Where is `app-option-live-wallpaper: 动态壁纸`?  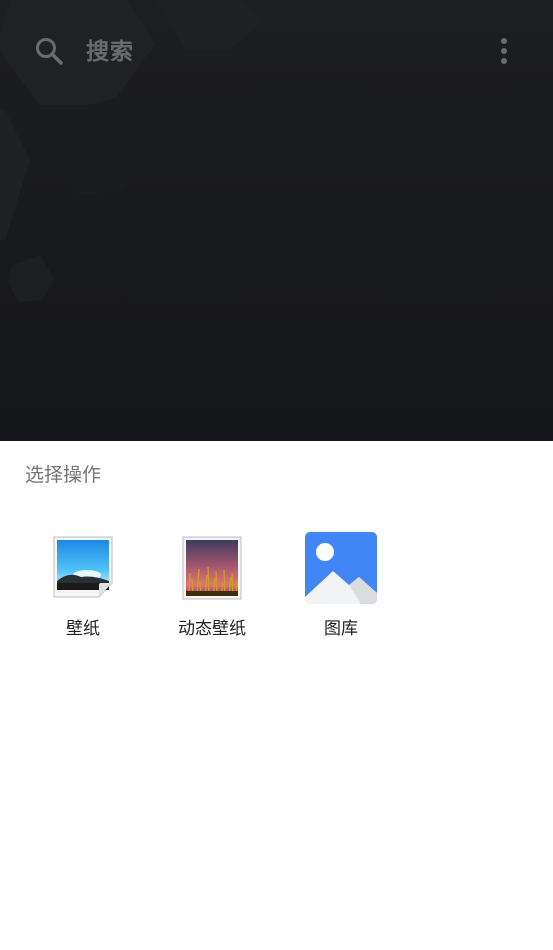
app-option-live-wallpaper: 动态壁纸 is located at coordinates (212, 591).